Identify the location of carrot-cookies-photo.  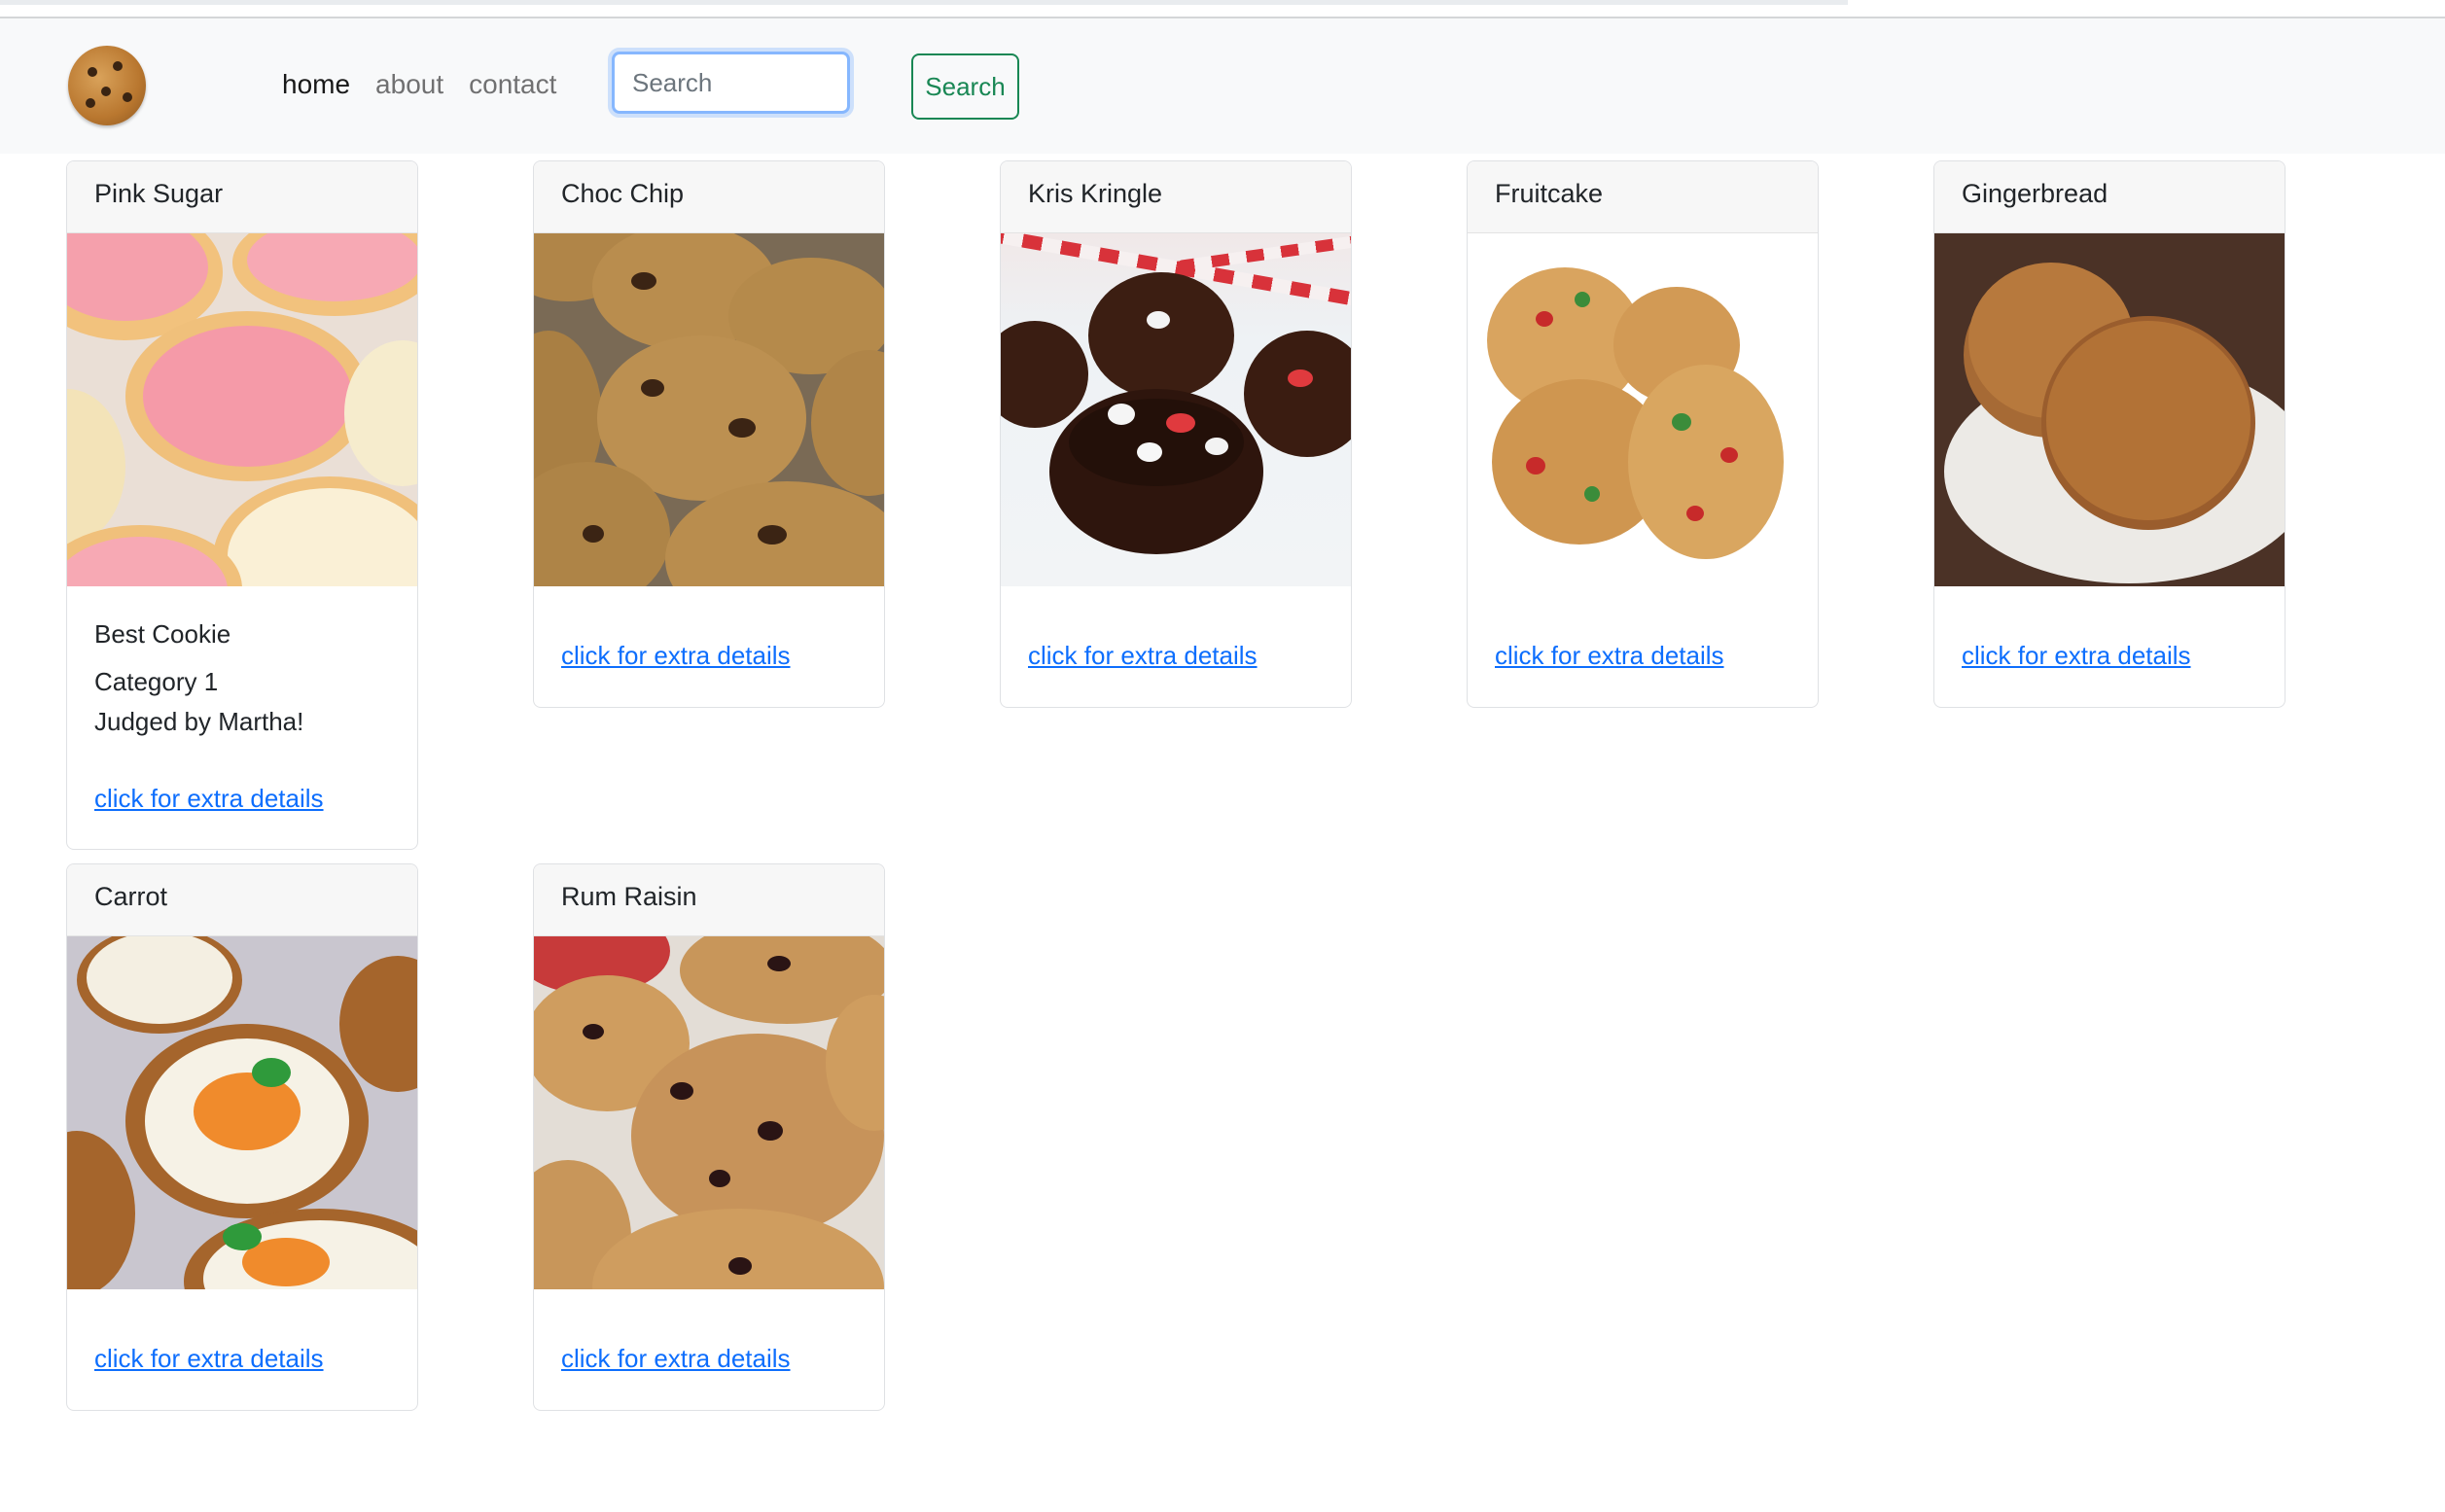
(242, 1112).